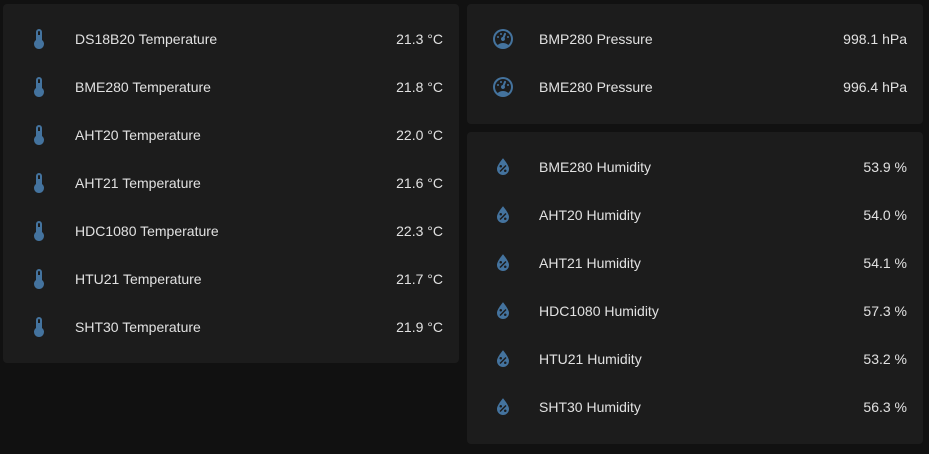 Image resolution: width=929 pixels, height=454 pixels. What do you see at coordinates (596, 39) in the screenshot?
I see `entity-name: BMP280 Pressure` at bounding box center [596, 39].